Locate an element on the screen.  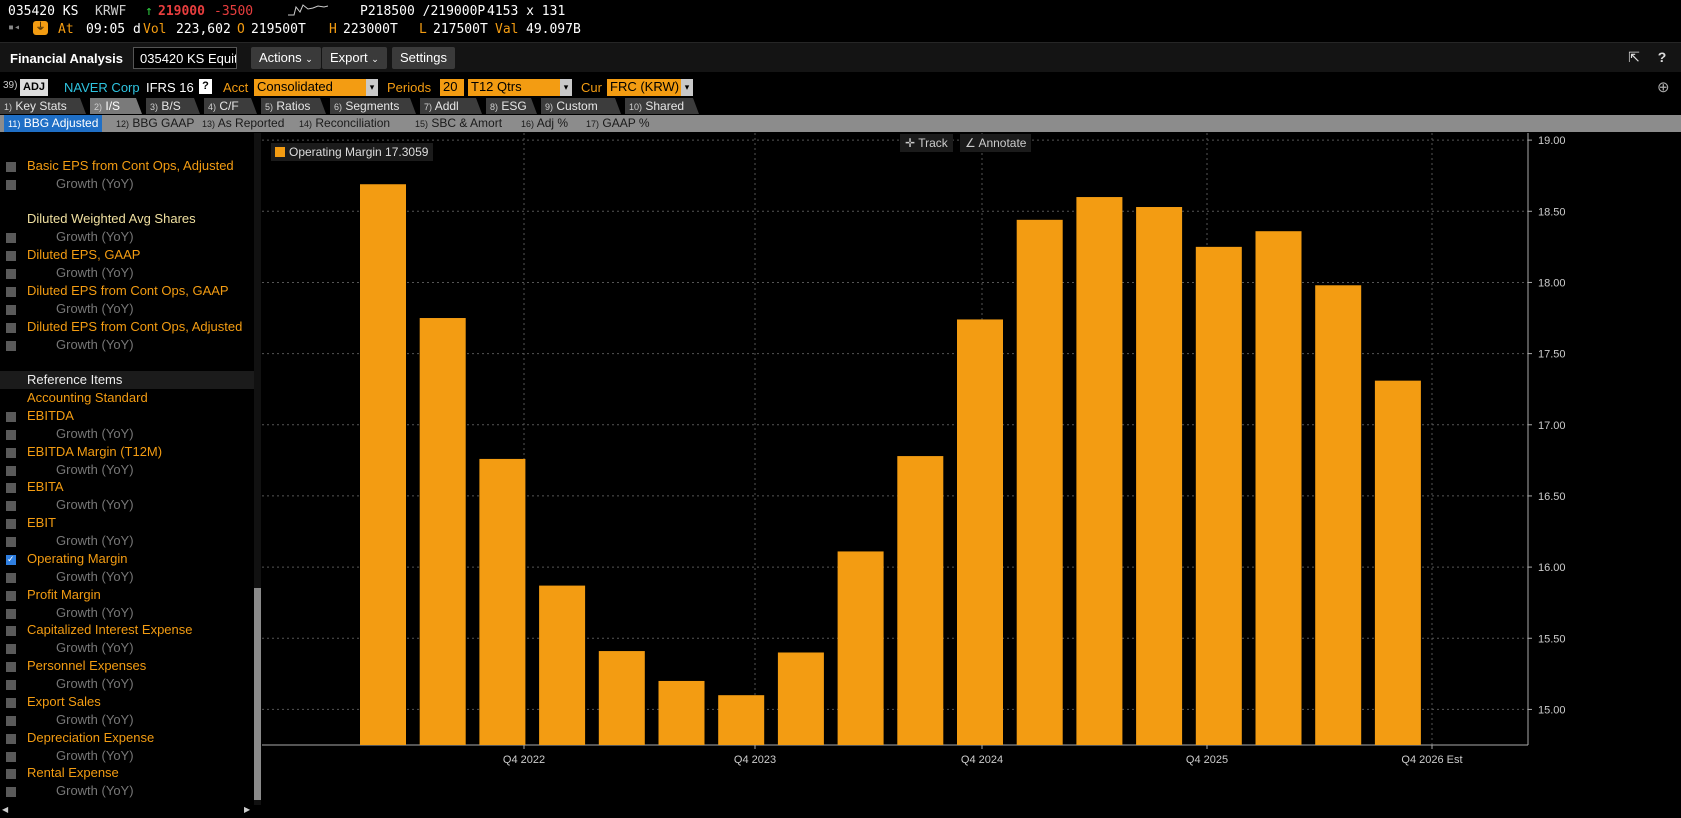
list-item: Diluted Weighted Avg Shares is located at coordinates (127, 219).